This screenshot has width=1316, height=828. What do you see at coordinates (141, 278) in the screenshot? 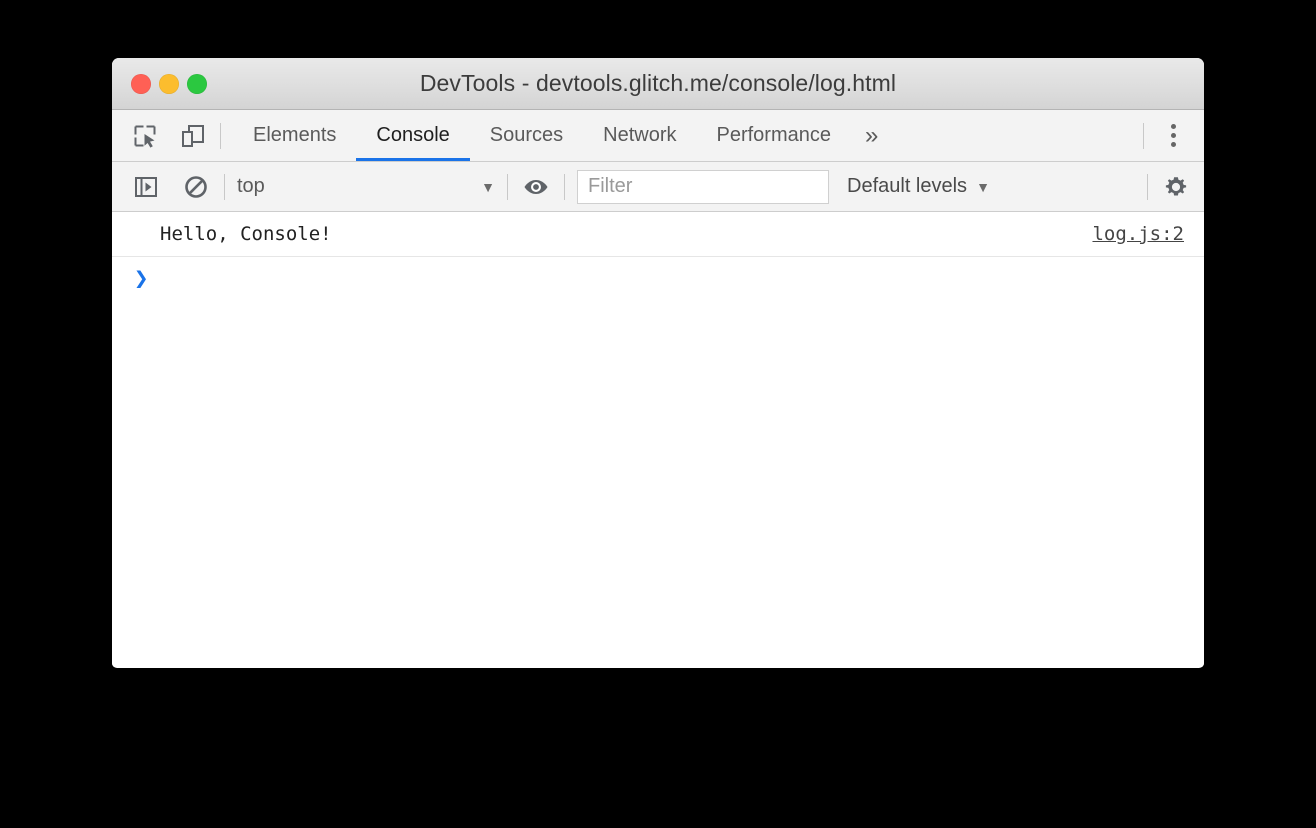
I see `prompt-chevron-icon: ❯` at bounding box center [141, 278].